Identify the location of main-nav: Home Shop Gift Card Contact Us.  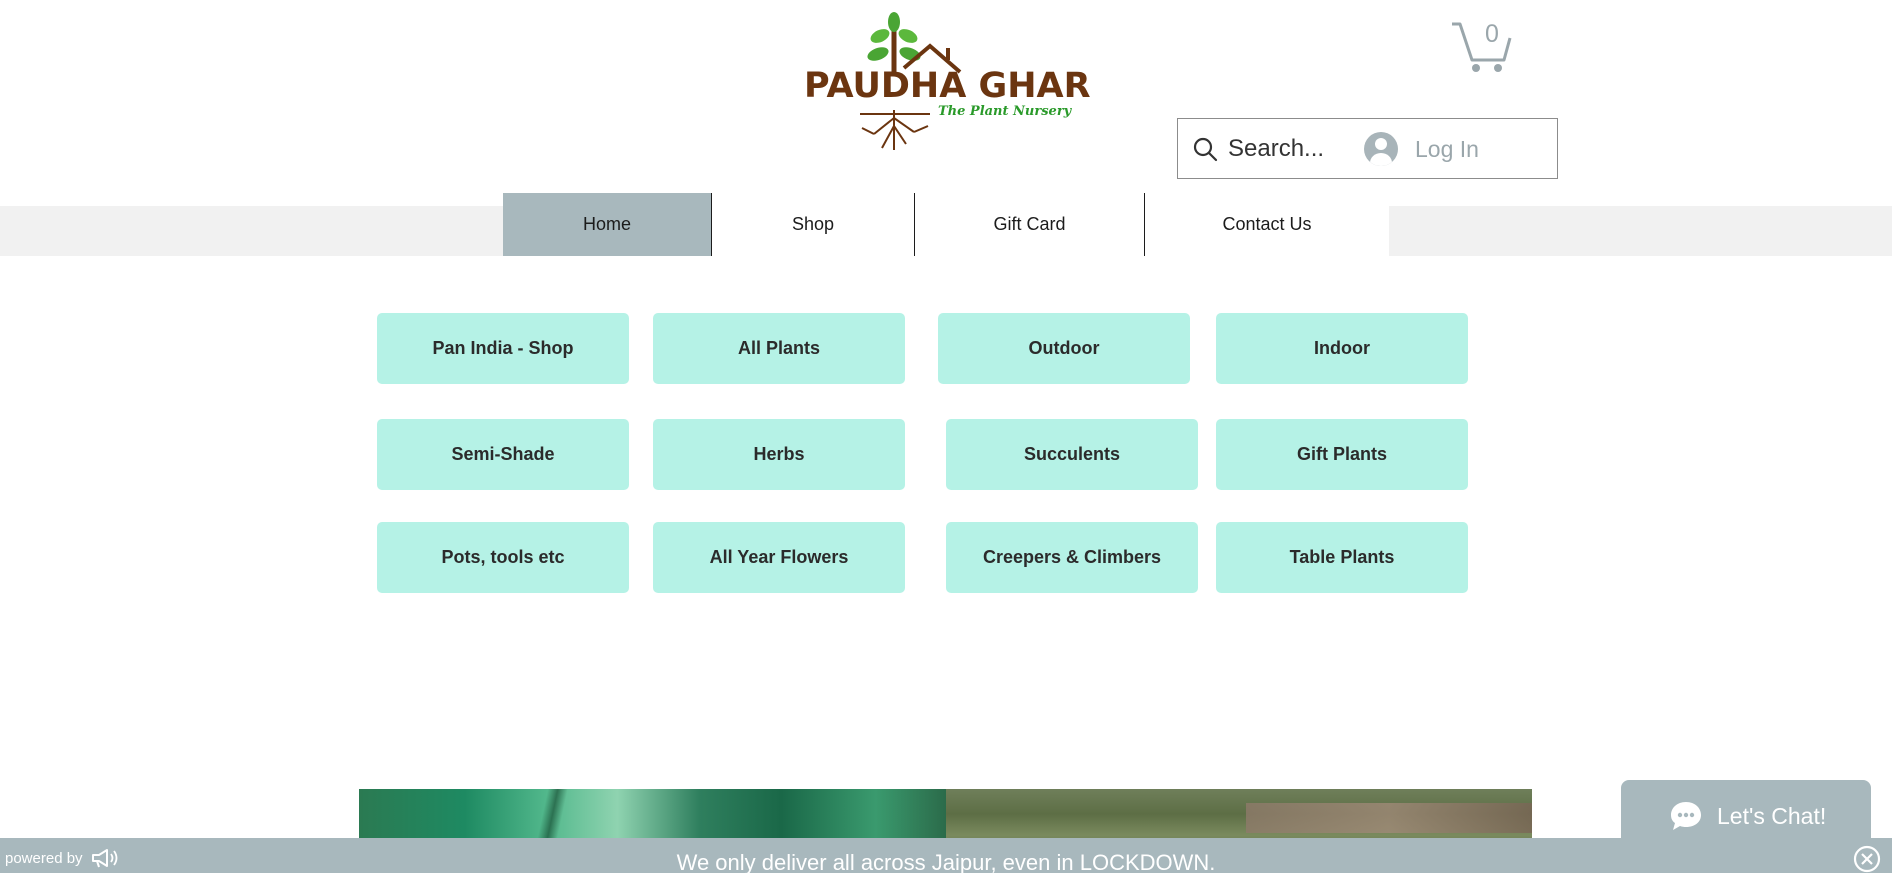
(946, 224).